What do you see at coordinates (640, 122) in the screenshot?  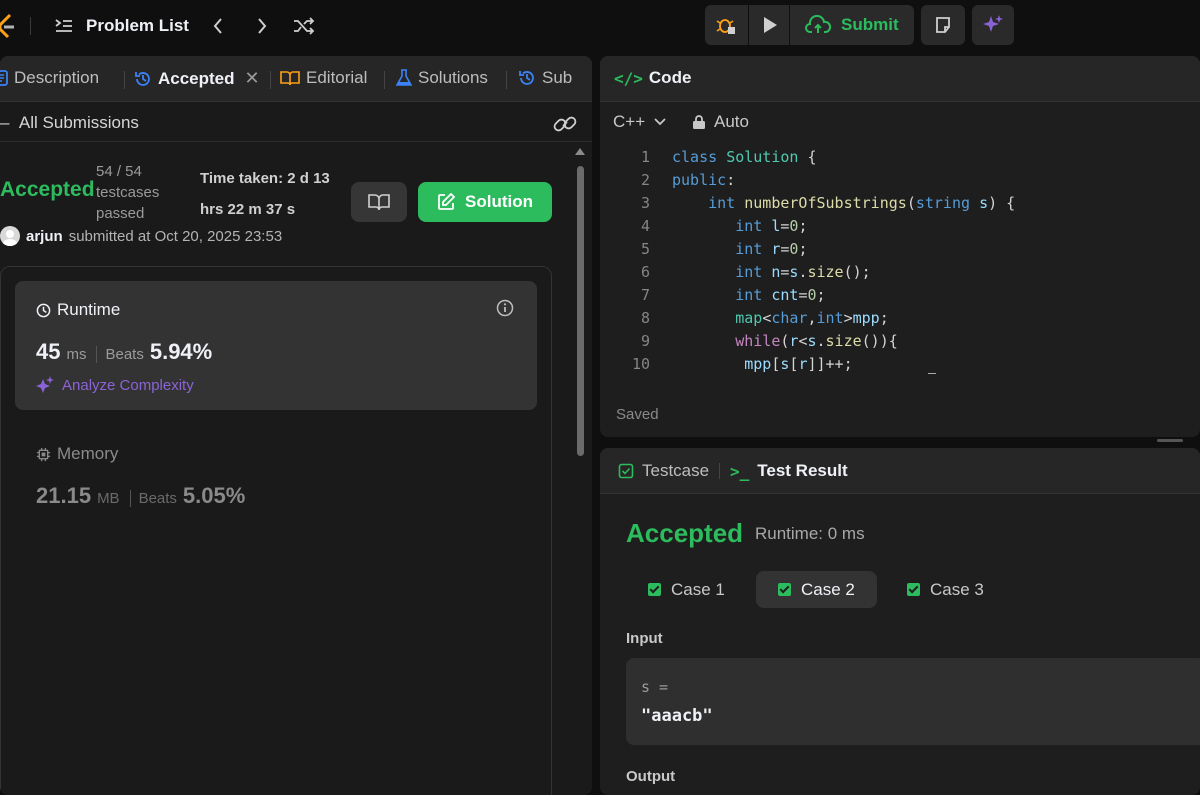 I see `language-select: C++` at bounding box center [640, 122].